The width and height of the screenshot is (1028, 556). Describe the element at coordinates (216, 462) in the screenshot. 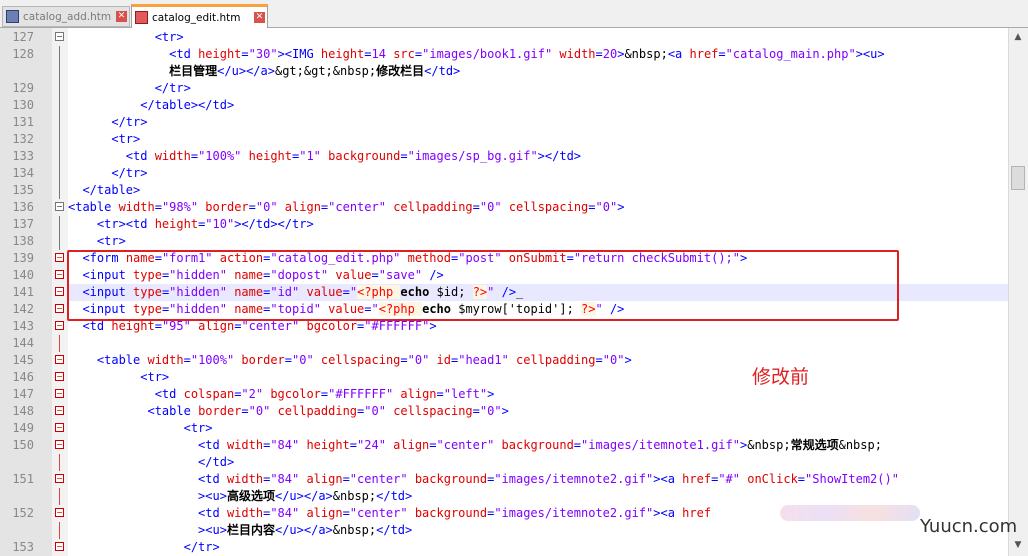

I see `code-text: </td>` at that location.